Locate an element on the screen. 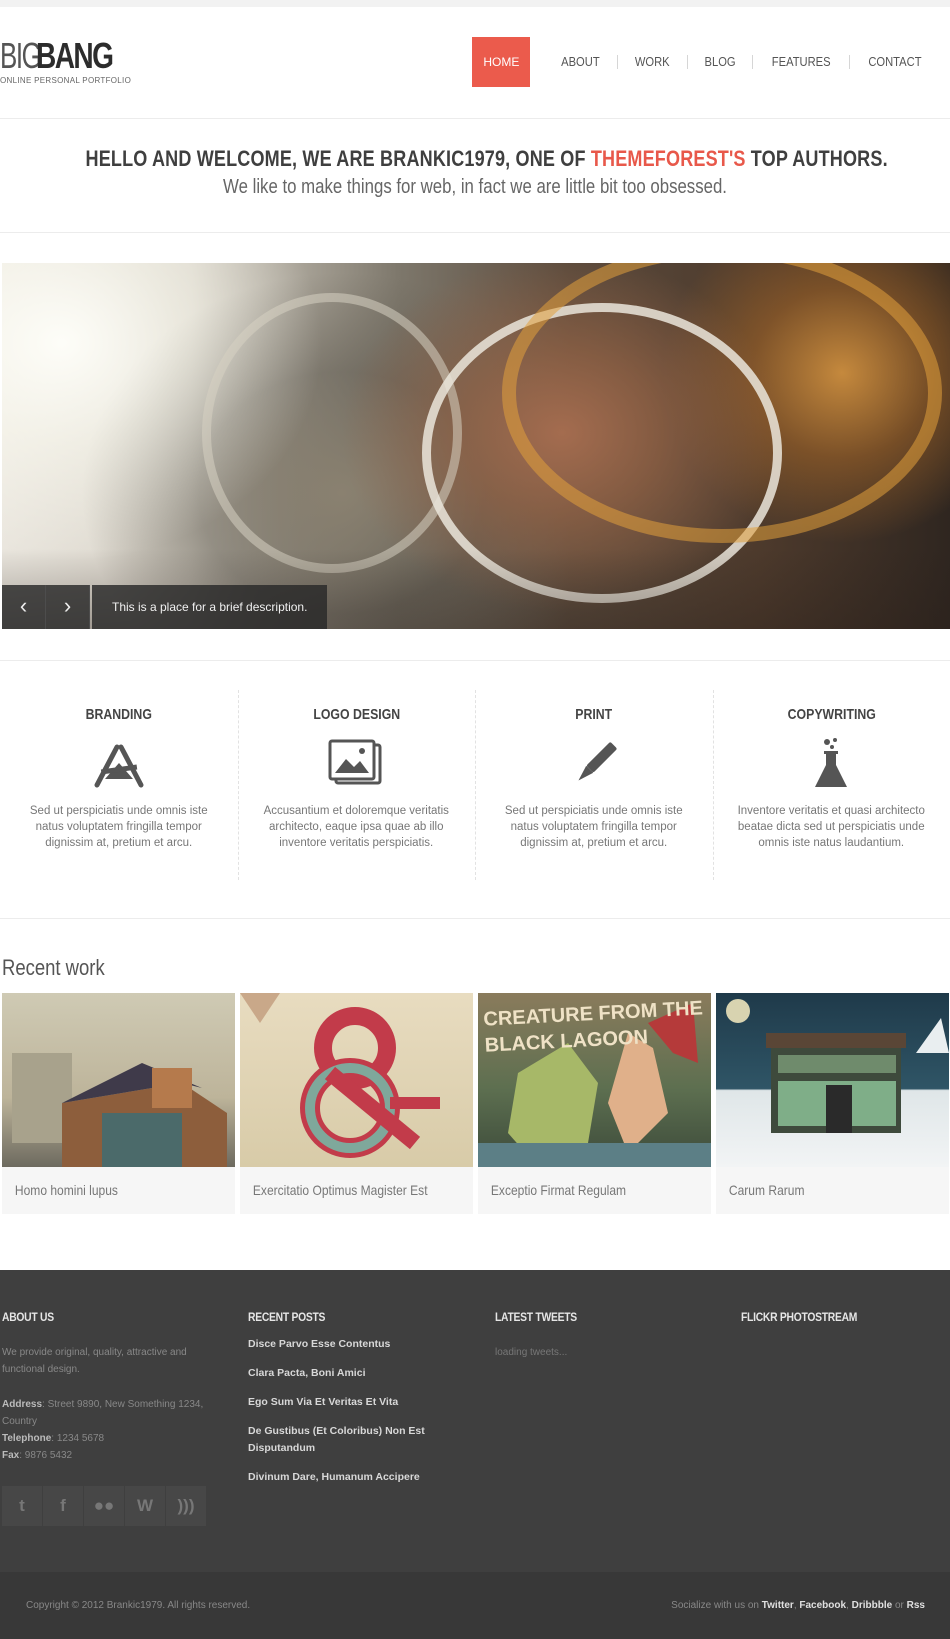 The image size is (950, 1639). house-illustration is located at coordinates (119, 1110).